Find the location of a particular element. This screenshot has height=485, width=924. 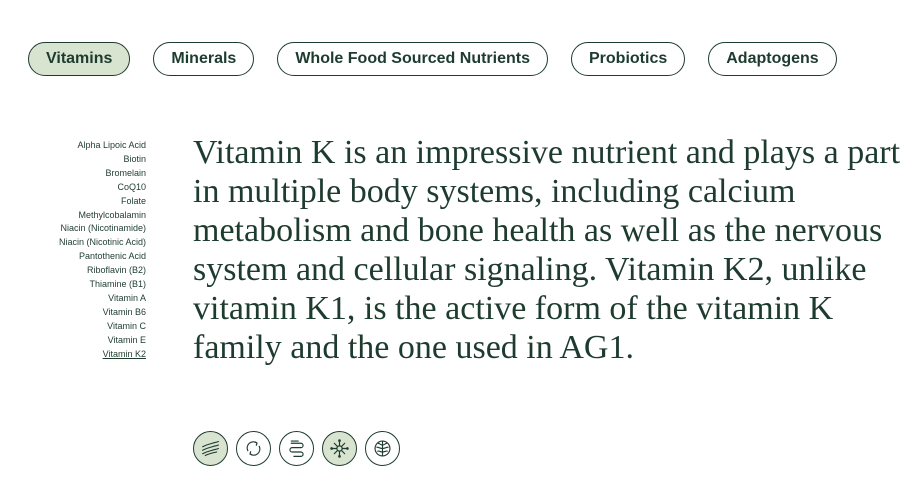

nutrient-item-niacin-nicotinic-acid: Niacin (Nicotinic Acid) is located at coordinates (102, 243).